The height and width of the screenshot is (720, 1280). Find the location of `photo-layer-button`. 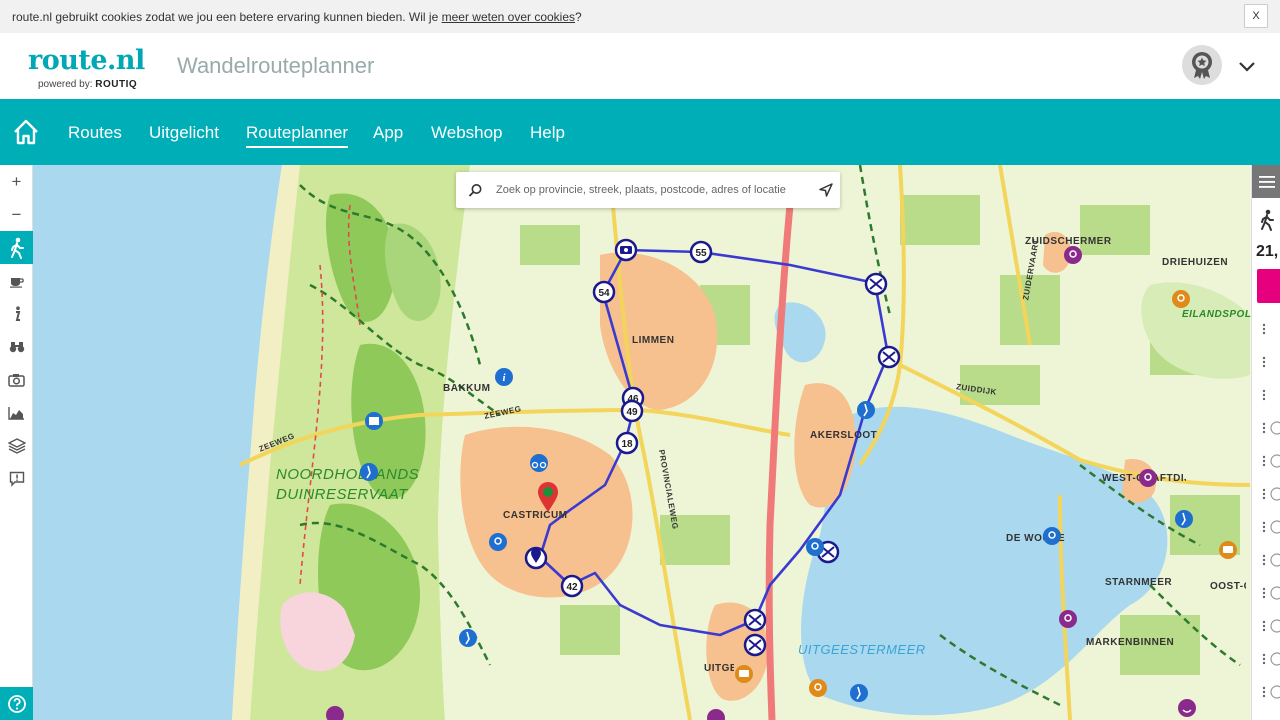

photo-layer-button is located at coordinates (16, 379).